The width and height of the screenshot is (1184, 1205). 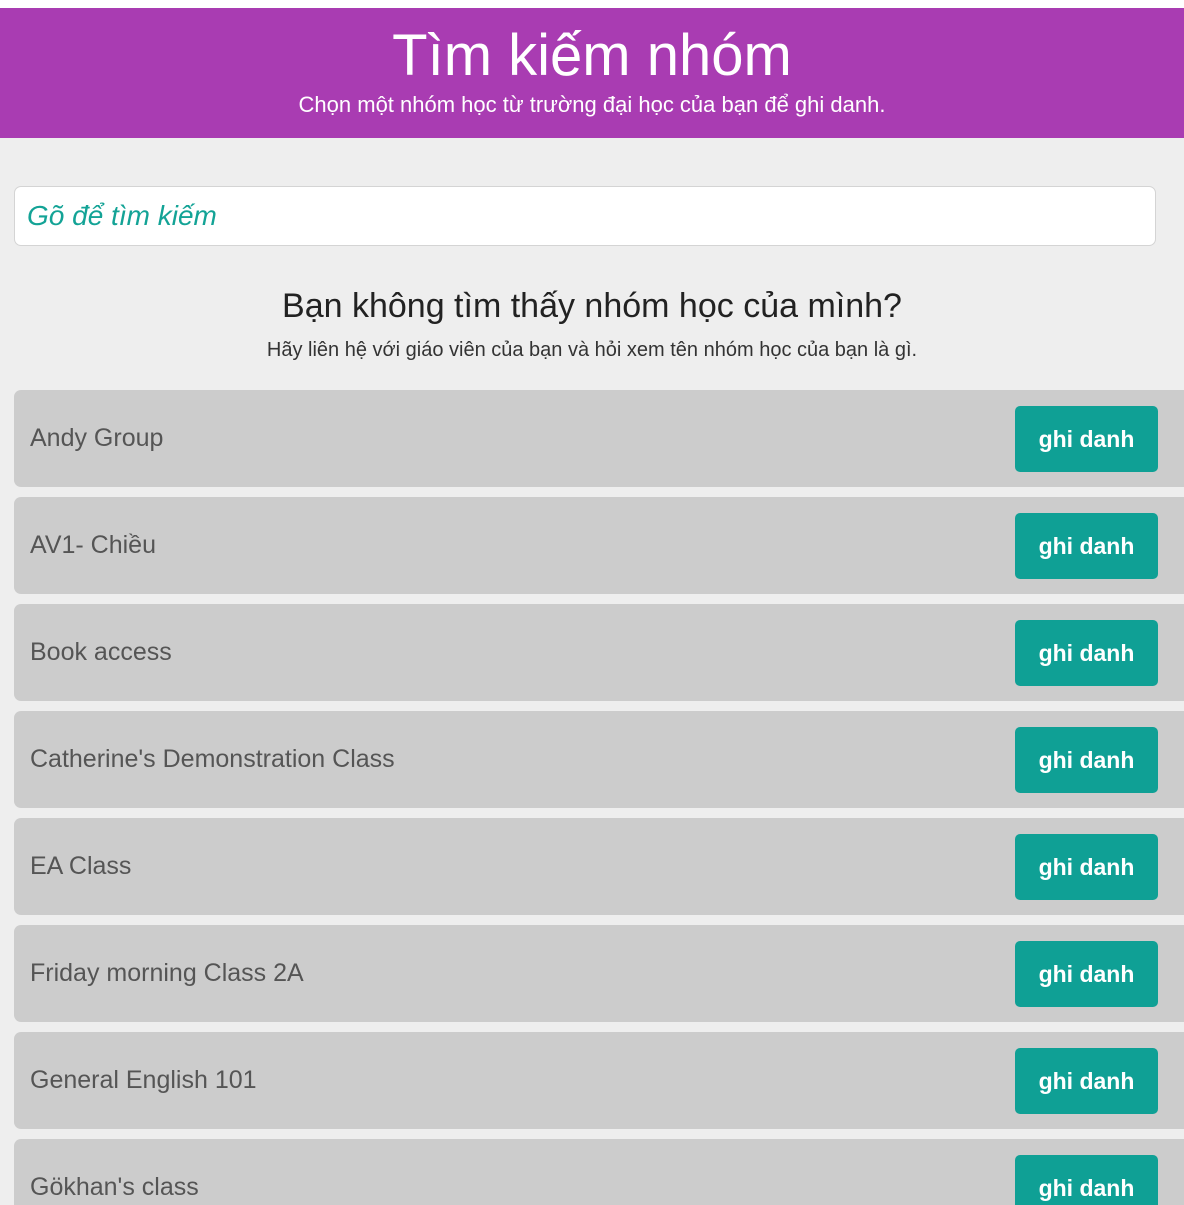 I want to click on group-name: Catherine's Demonstration Class, so click(x=212, y=759).